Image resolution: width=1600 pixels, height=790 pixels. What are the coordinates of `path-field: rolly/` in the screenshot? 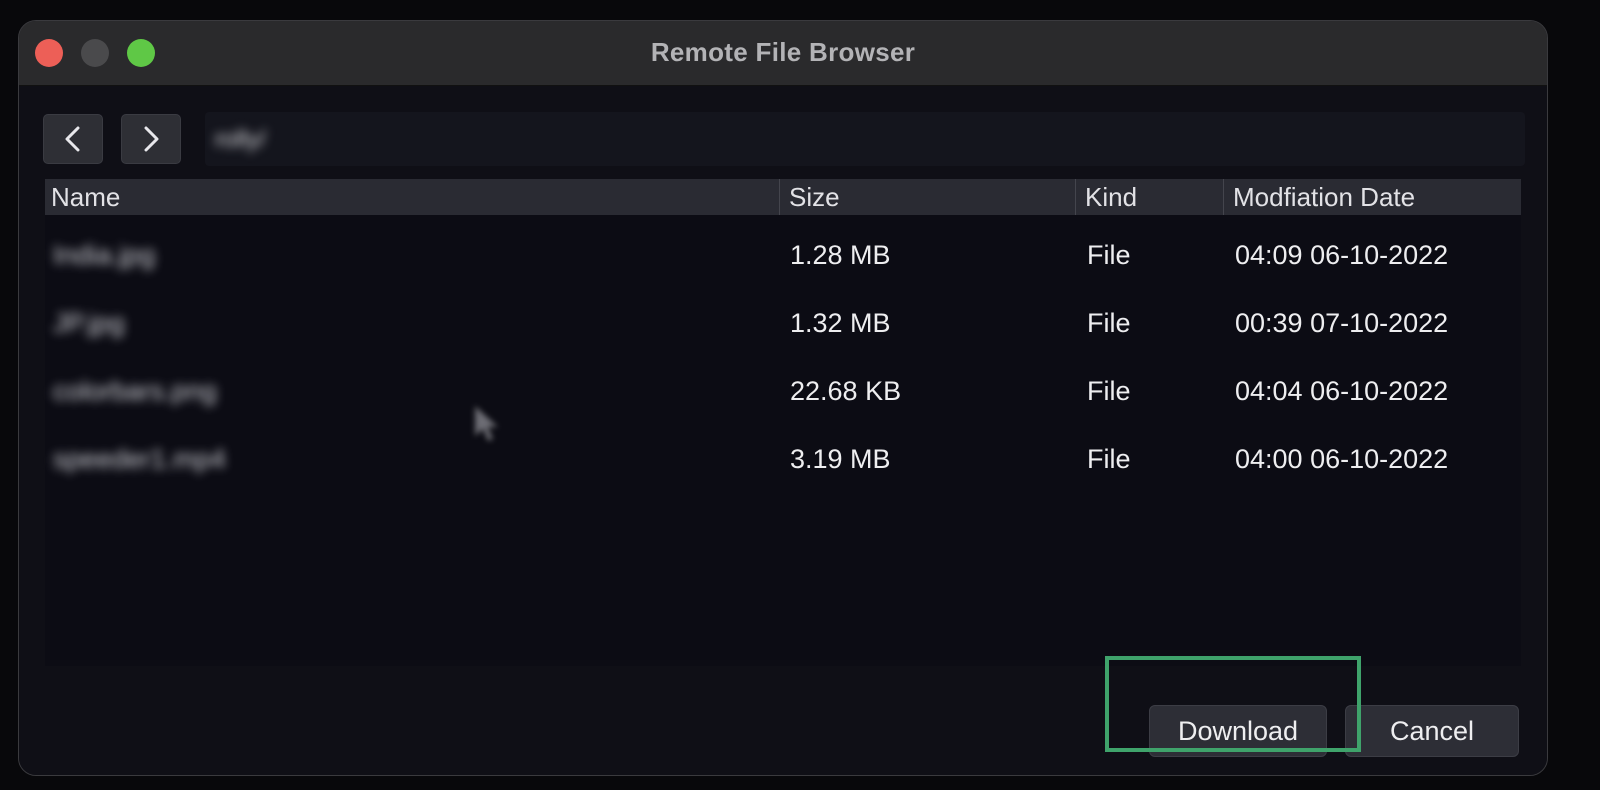 It's located at (865, 139).